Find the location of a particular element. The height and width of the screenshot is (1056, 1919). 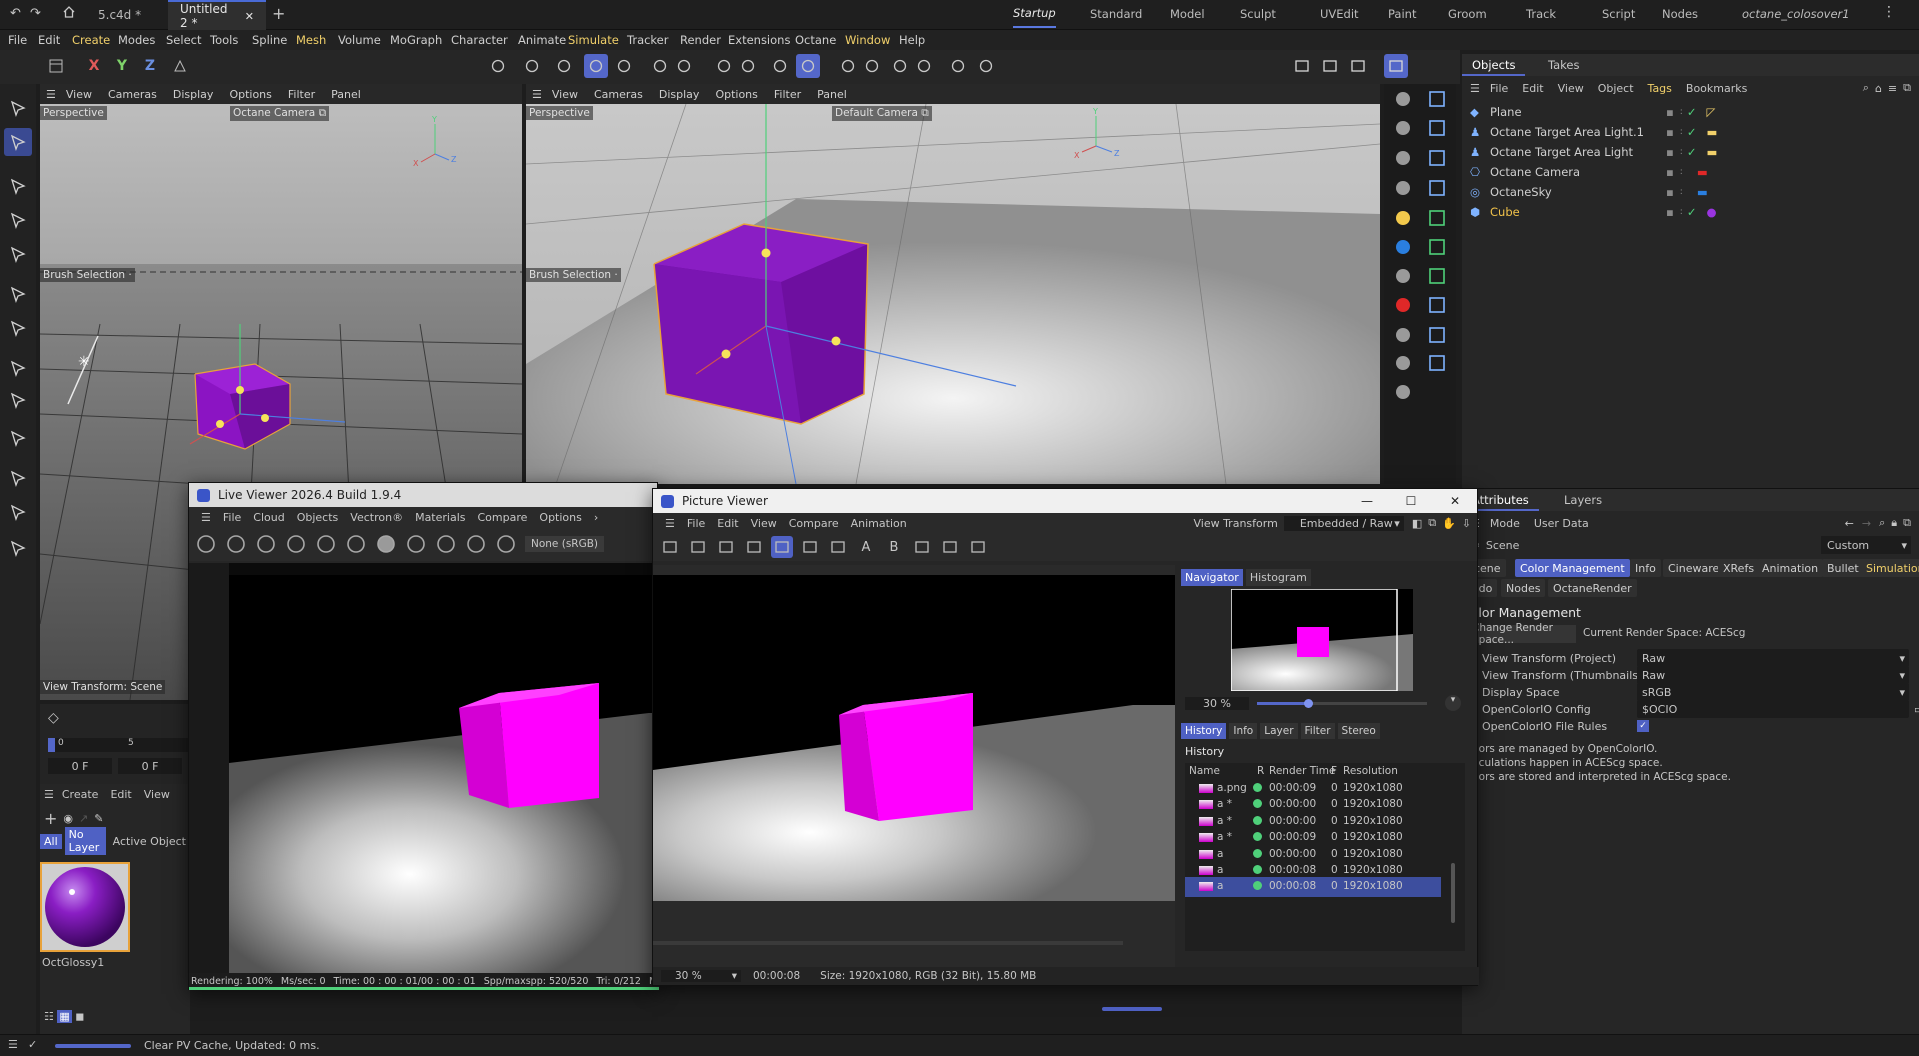

menu-character: Character is located at coordinates (479, 40).